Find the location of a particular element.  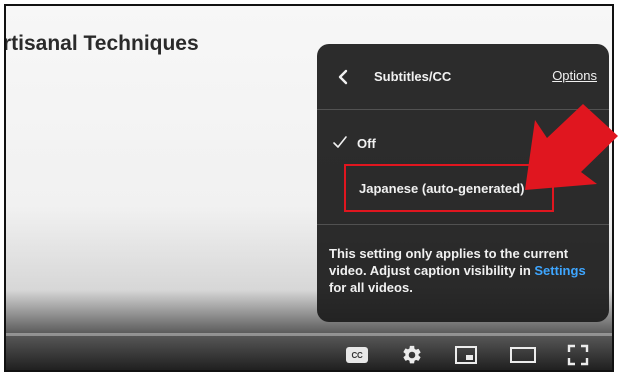

fullscreen-button is located at coordinates (578, 355).